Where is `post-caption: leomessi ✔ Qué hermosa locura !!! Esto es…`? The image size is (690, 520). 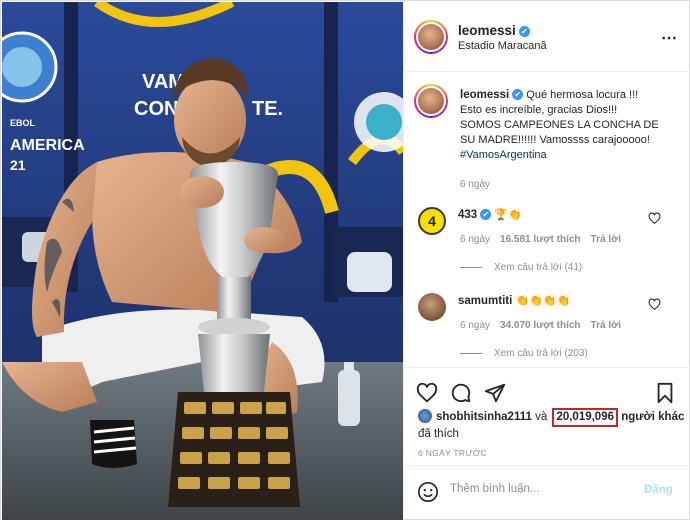
post-caption: leomessi ✔ Qué hermosa locura !!! Esto es… is located at coordinates (568, 140).